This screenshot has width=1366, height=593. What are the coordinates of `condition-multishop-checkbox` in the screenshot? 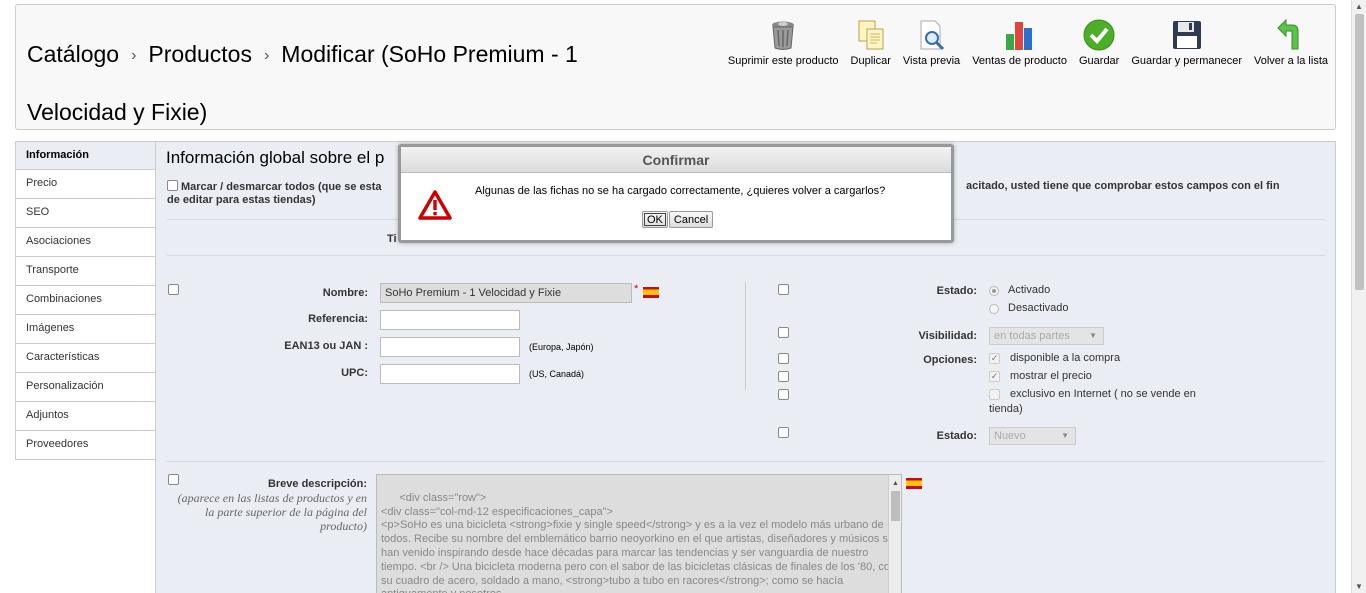 It's located at (783, 432).